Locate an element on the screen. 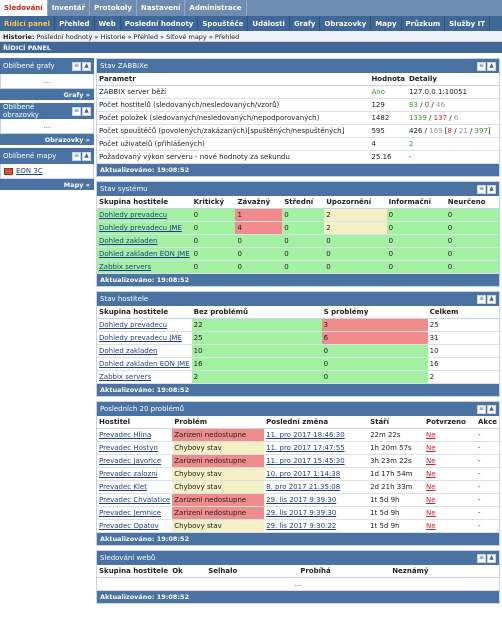  severity-cell: 4 is located at coordinates (259, 228).